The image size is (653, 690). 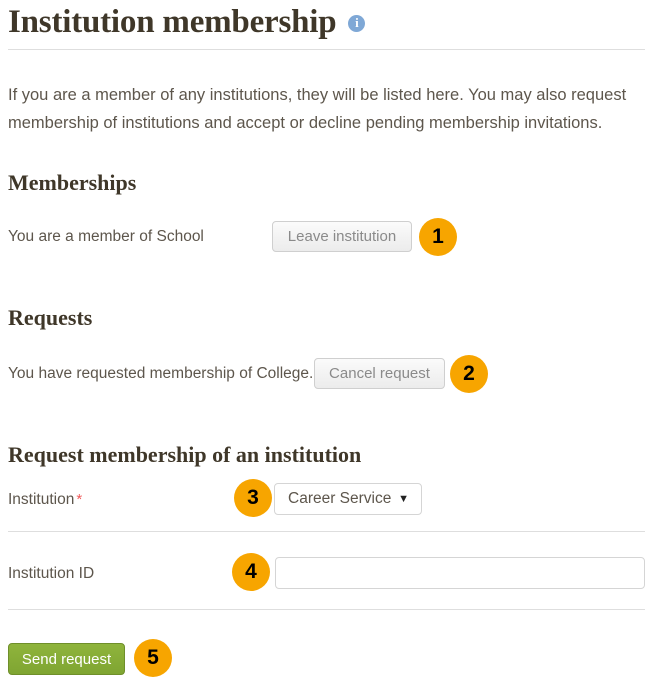 I want to click on institution-field-label: Institution *, so click(x=45, y=500).